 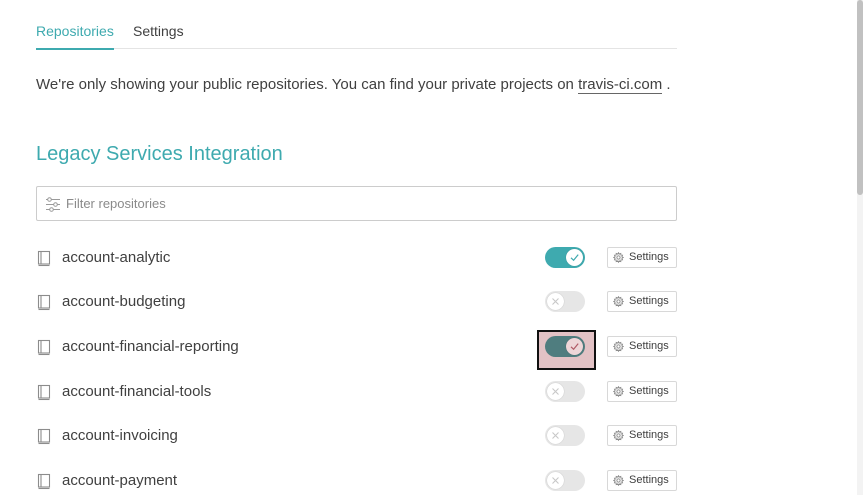 I want to click on repo-name: account-financial-reporting, so click(x=150, y=347).